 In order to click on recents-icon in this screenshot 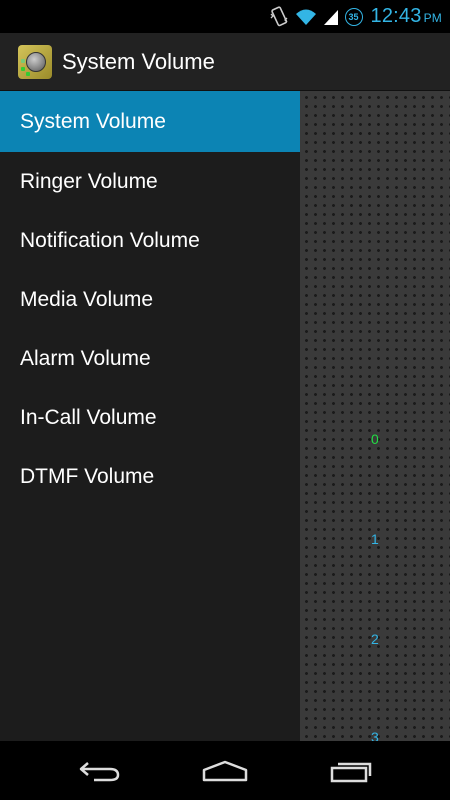, I will do `click(351, 772)`.